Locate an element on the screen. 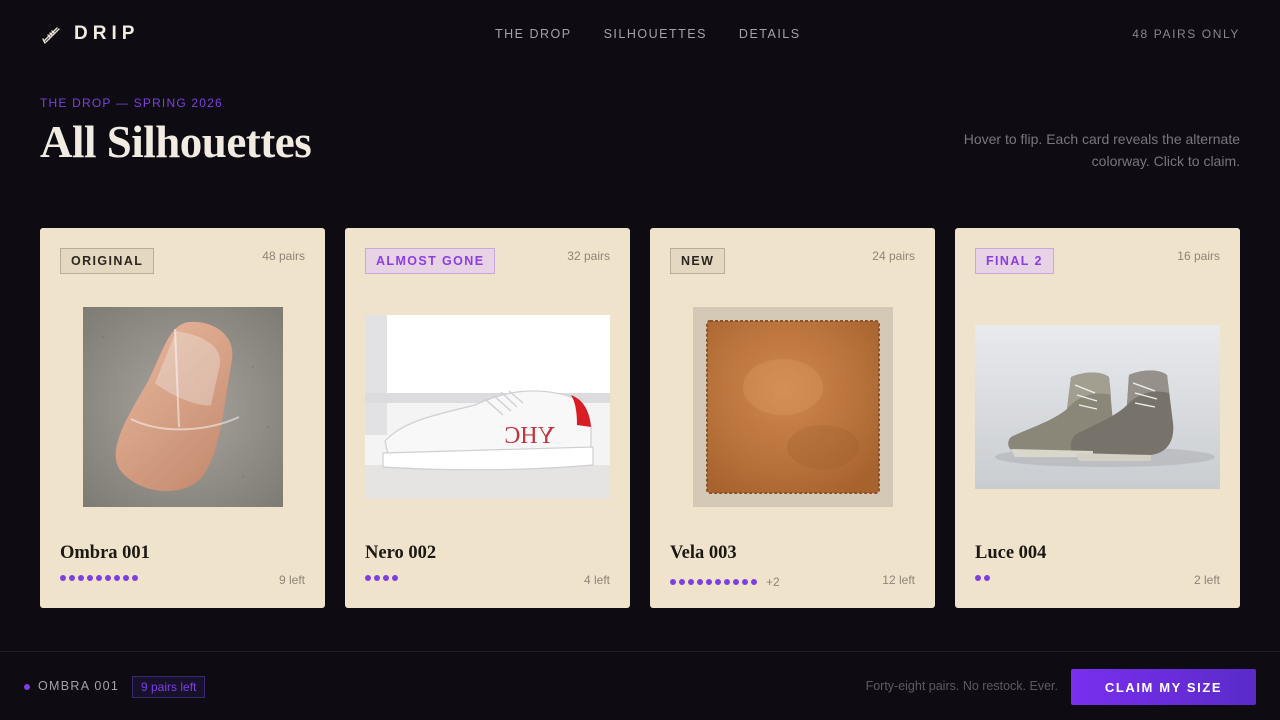 This screenshot has height=720, width=1280. brand: DRIP is located at coordinates (89, 34).